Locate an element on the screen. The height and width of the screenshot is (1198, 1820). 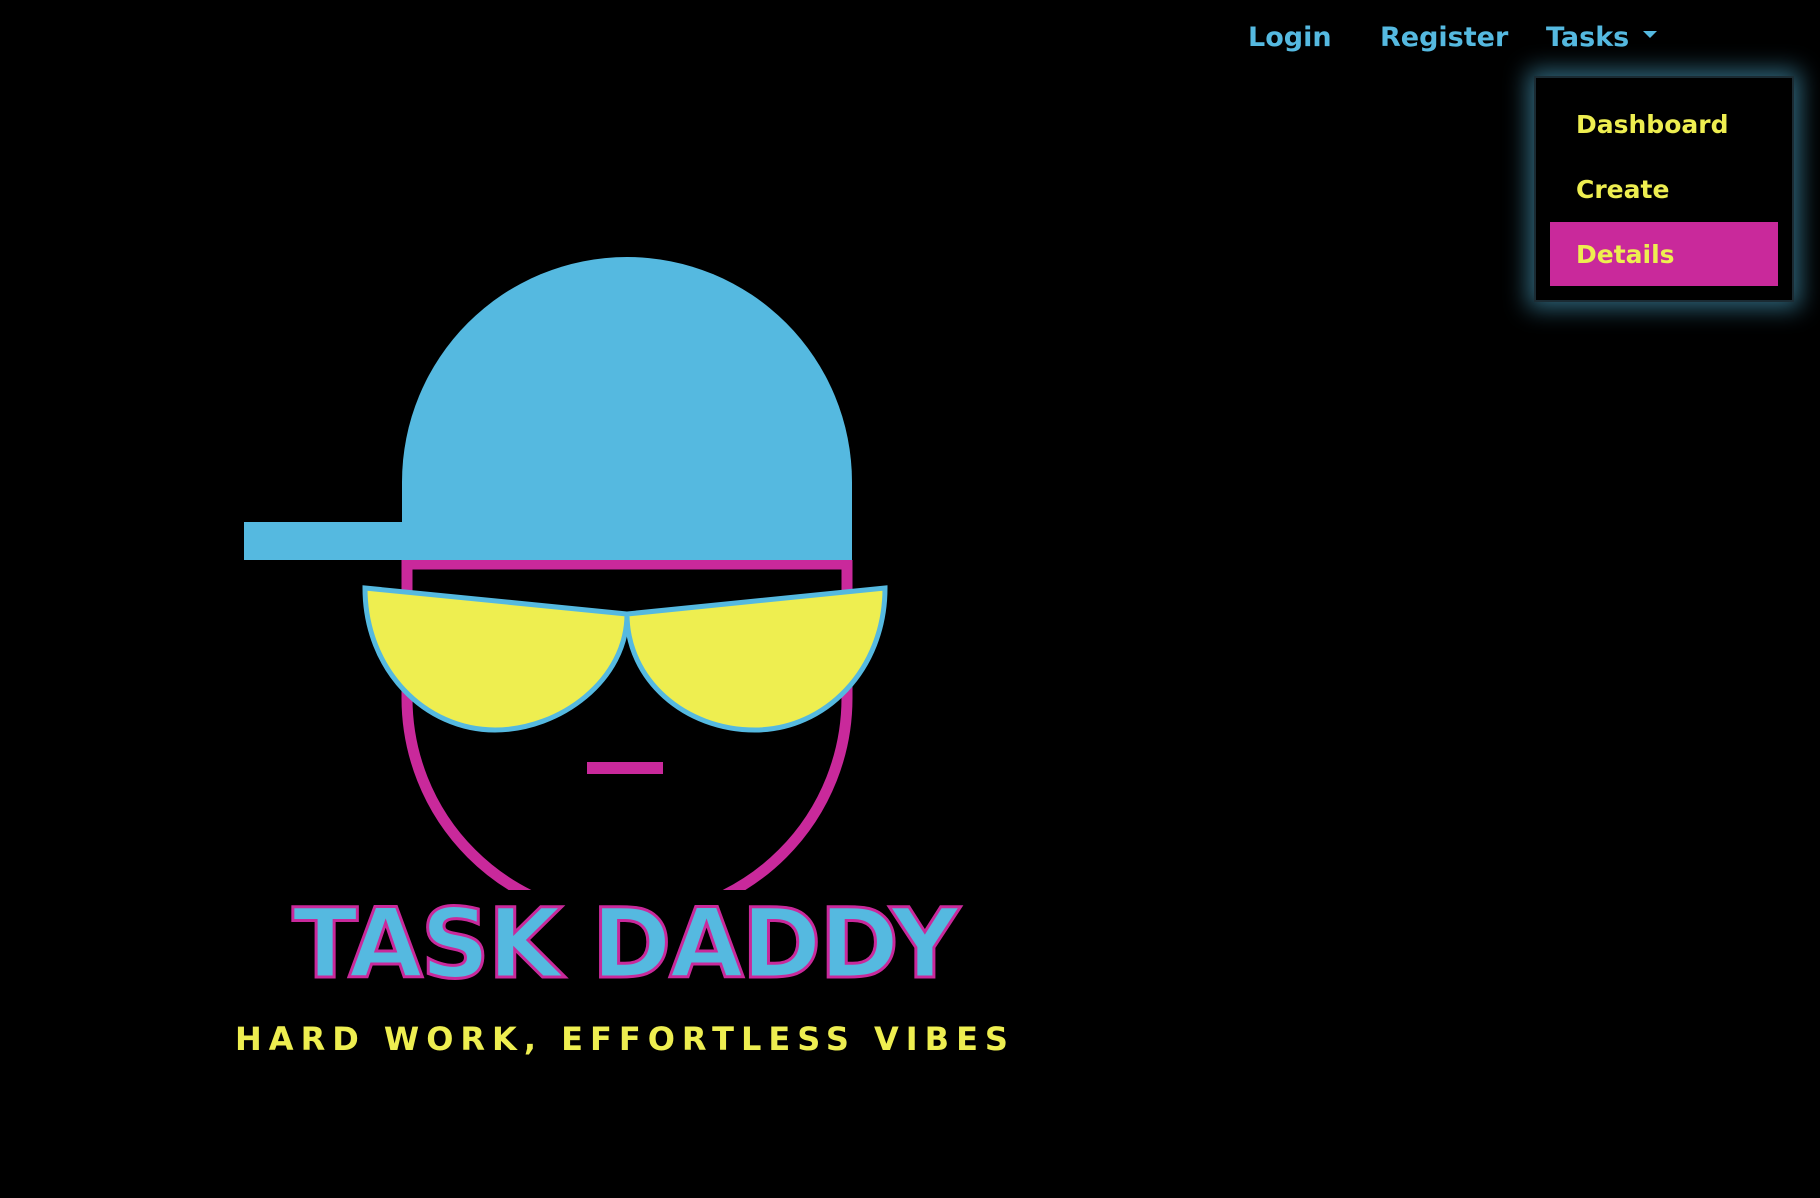
tasks-dropdown-menu: Dashboard Create Details is located at coordinates (1664, 189).